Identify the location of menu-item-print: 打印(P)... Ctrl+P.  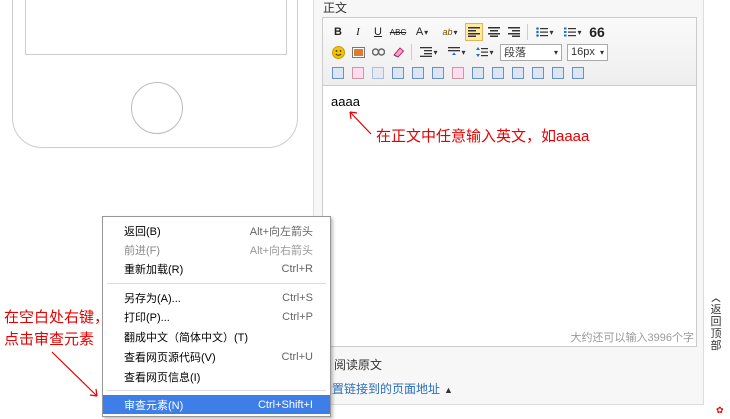
(216, 316).